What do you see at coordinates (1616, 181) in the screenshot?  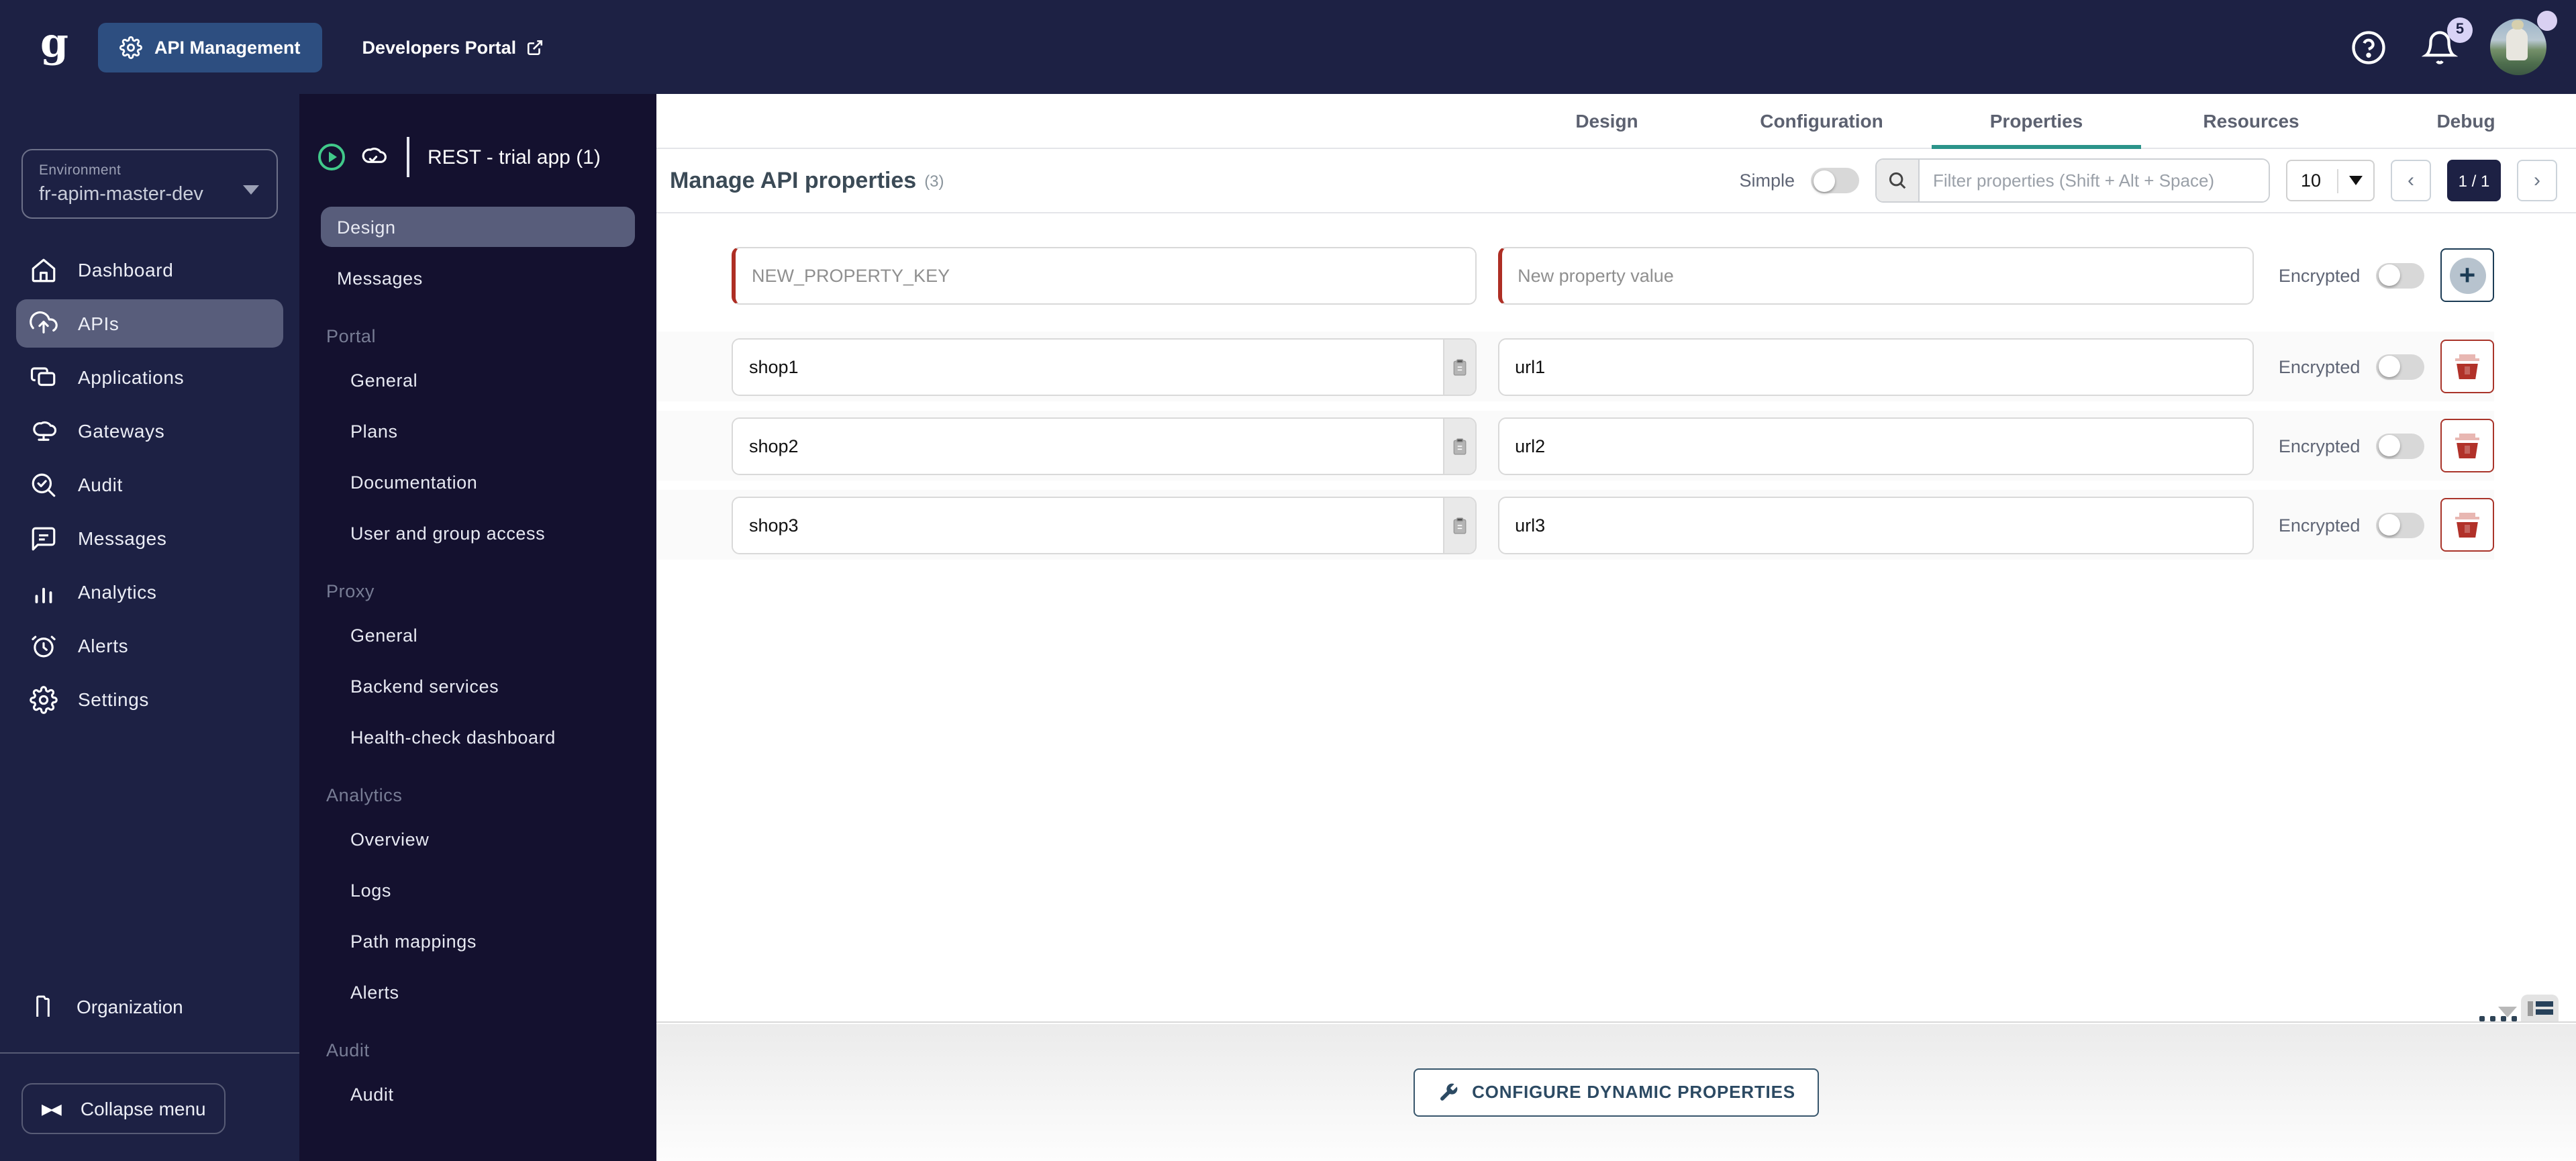 I see `properties-header: Manage API properties (3) Simple 10 ‹ 1` at bounding box center [1616, 181].